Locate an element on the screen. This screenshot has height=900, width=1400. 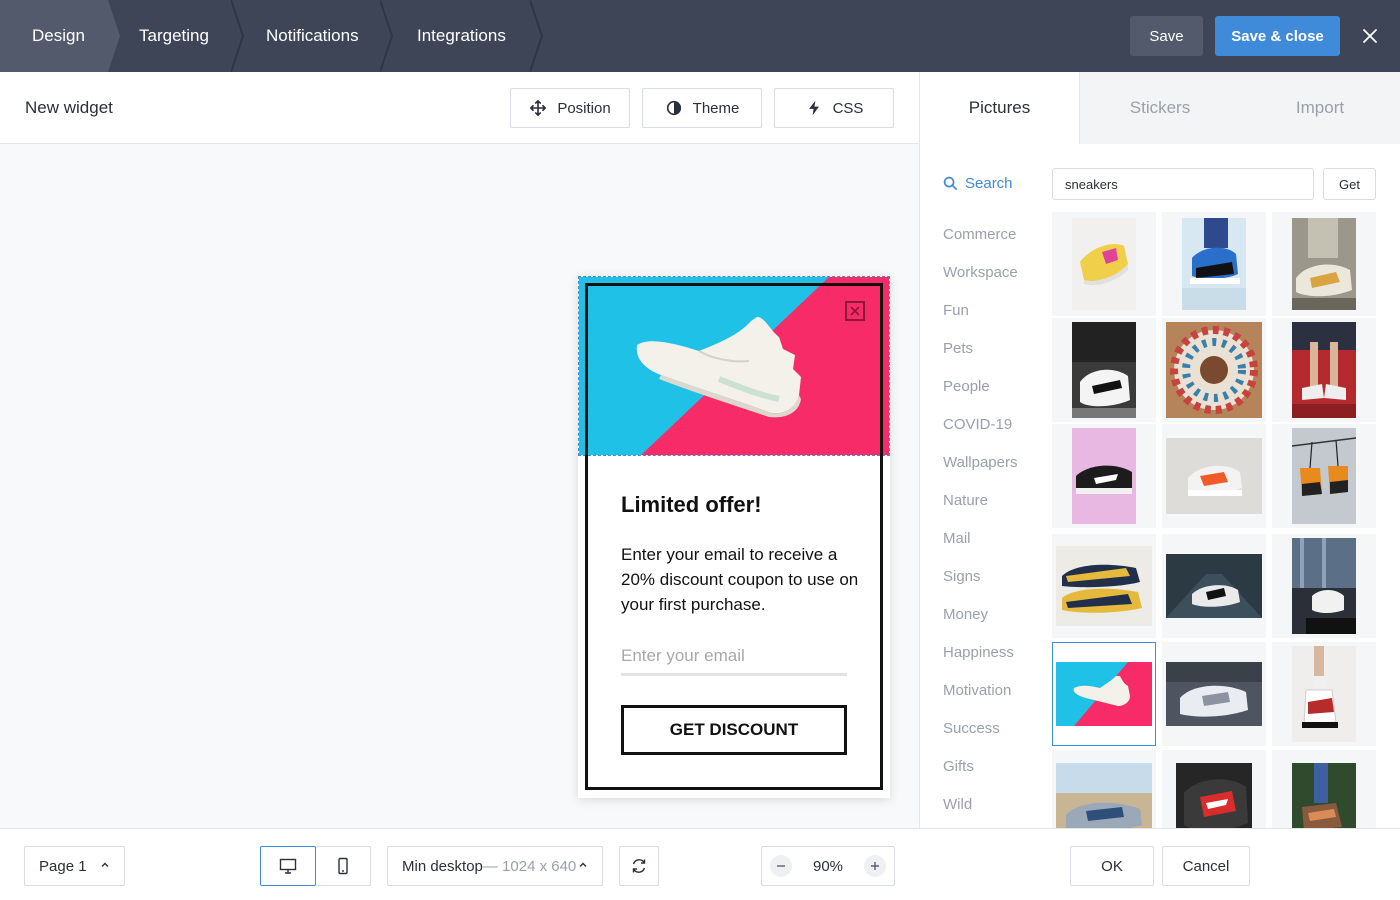
popup-title: Limited offer! is located at coordinates (691, 504).